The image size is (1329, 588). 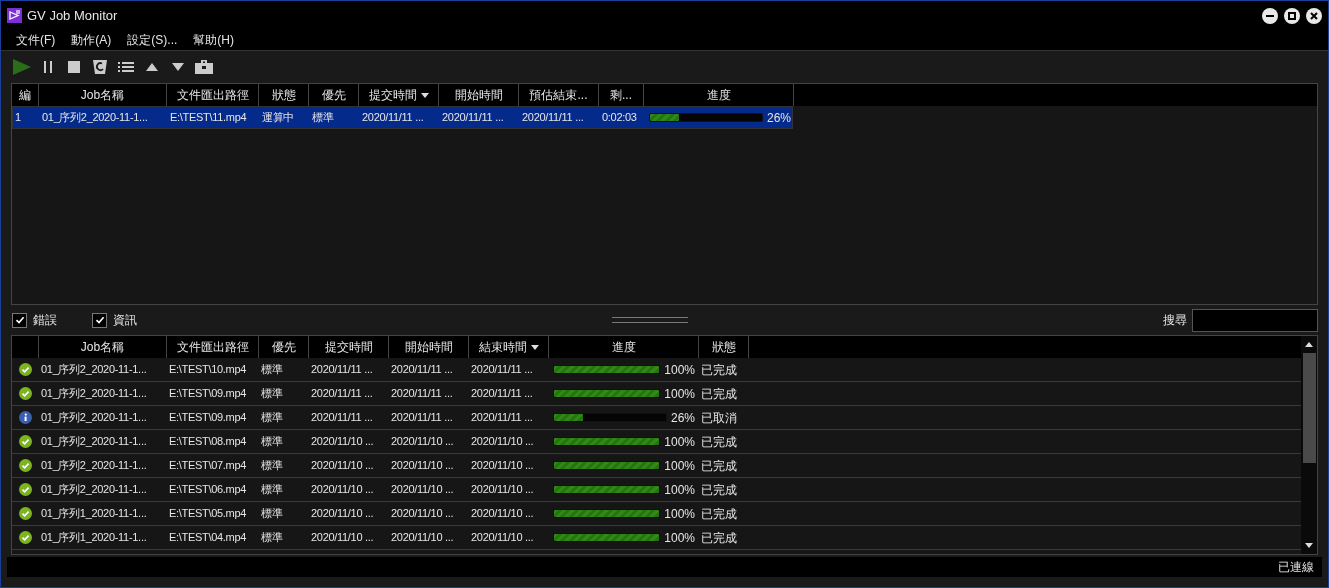 What do you see at coordinates (45, 320) in the screenshot?
I see `checkbox-label: 錯誤` at bounding box center [45, 320].